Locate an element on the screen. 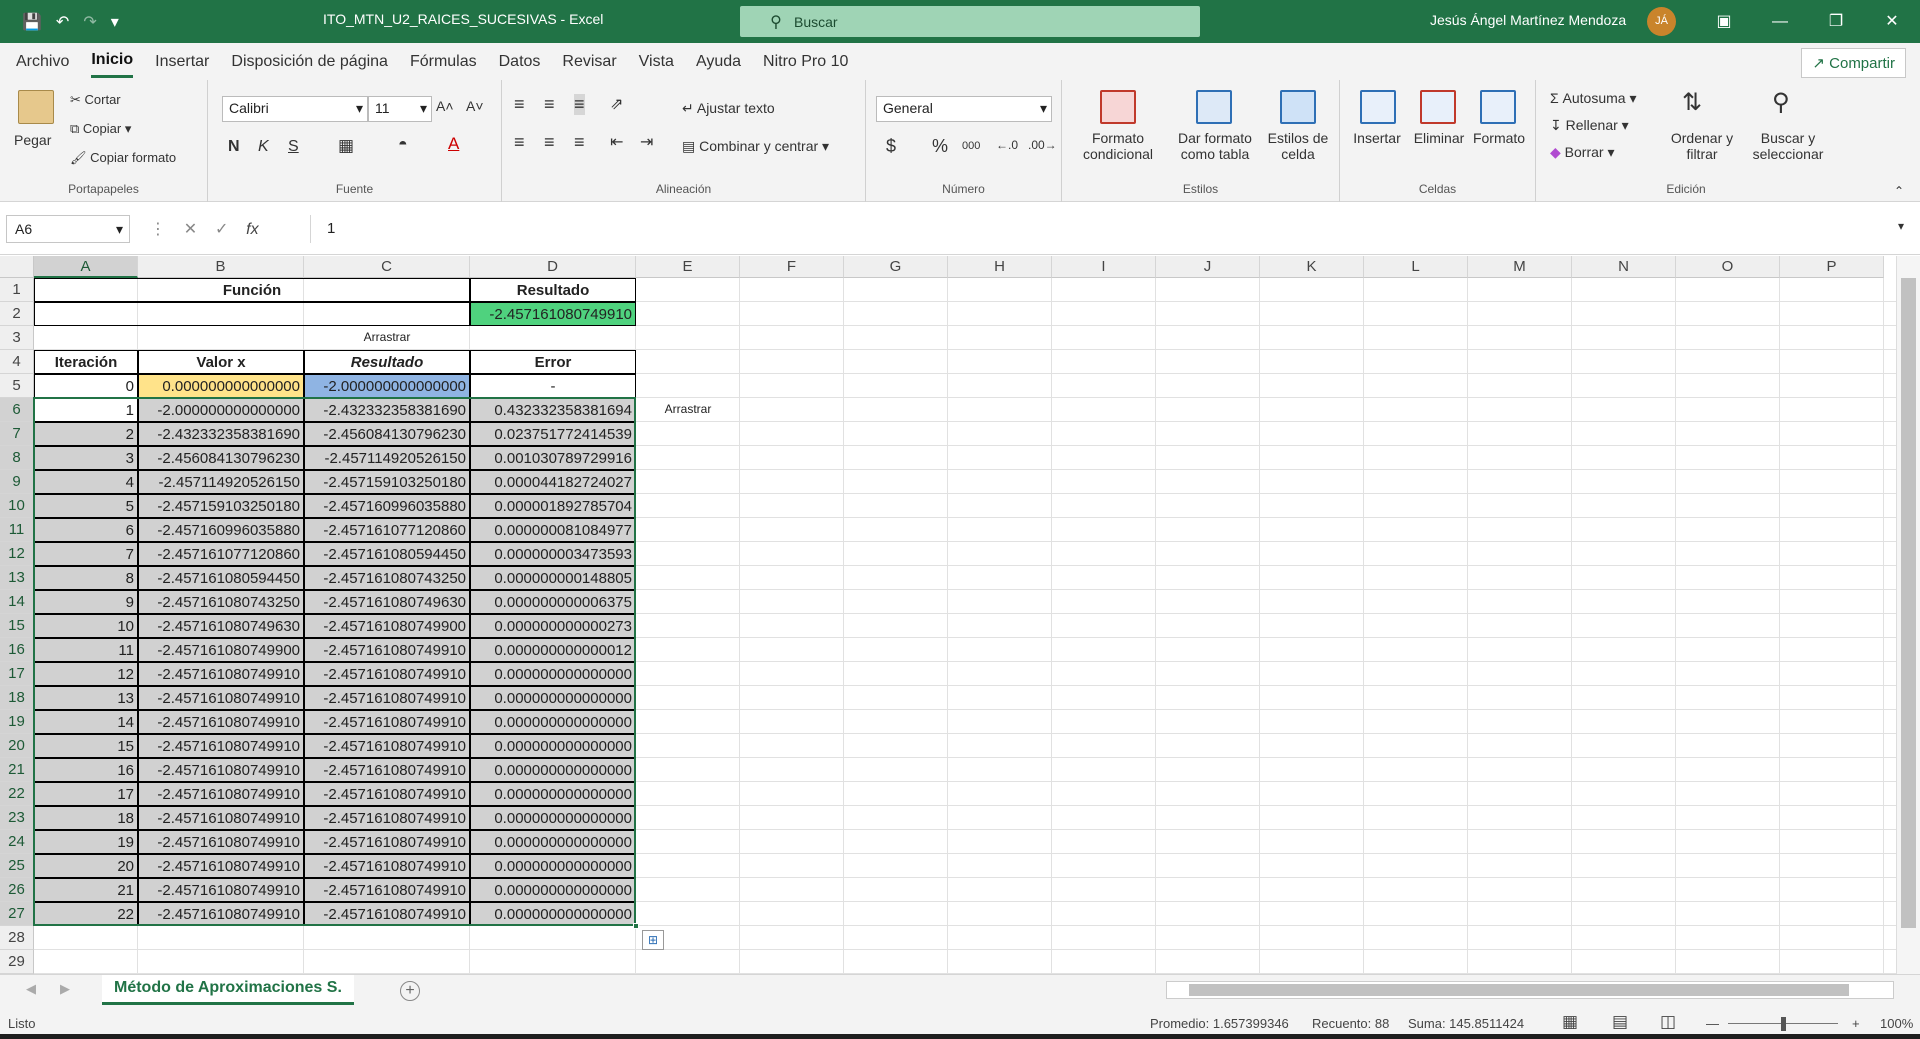 The image size is (1920, 1039). paste-icon is located at coordinates (36, 107).